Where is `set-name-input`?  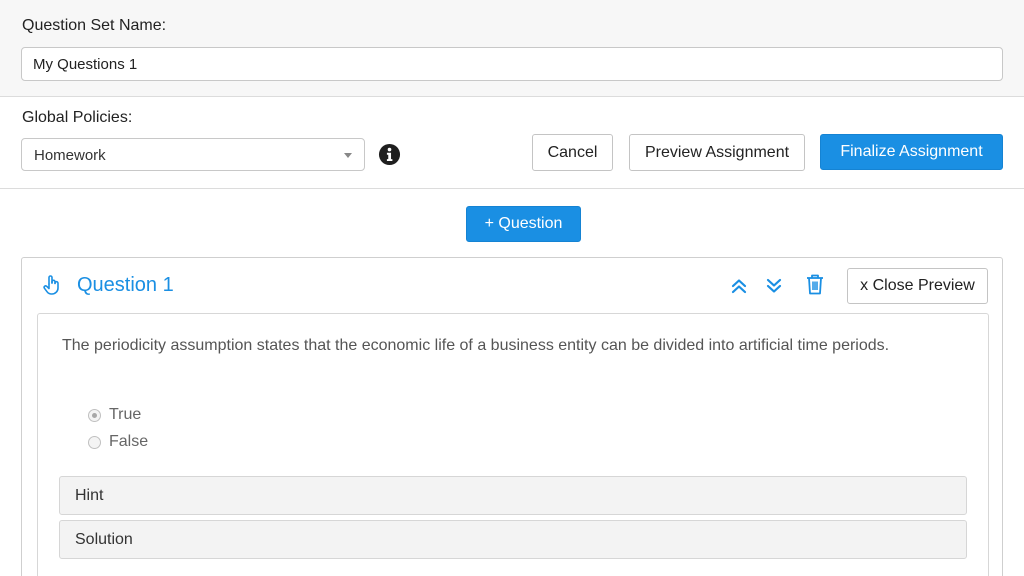
set-name-input is located at coordinates (512, 64).